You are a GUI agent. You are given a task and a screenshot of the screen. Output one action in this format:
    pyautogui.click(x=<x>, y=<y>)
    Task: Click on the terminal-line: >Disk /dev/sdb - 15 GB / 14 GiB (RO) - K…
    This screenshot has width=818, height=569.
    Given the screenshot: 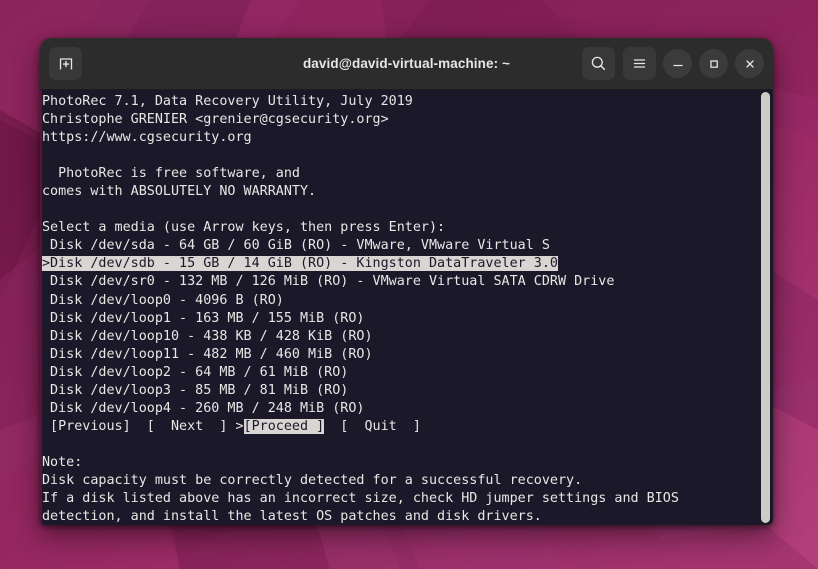 What is the action you would take?
    pyautogui.click(x=396, y=264)
    